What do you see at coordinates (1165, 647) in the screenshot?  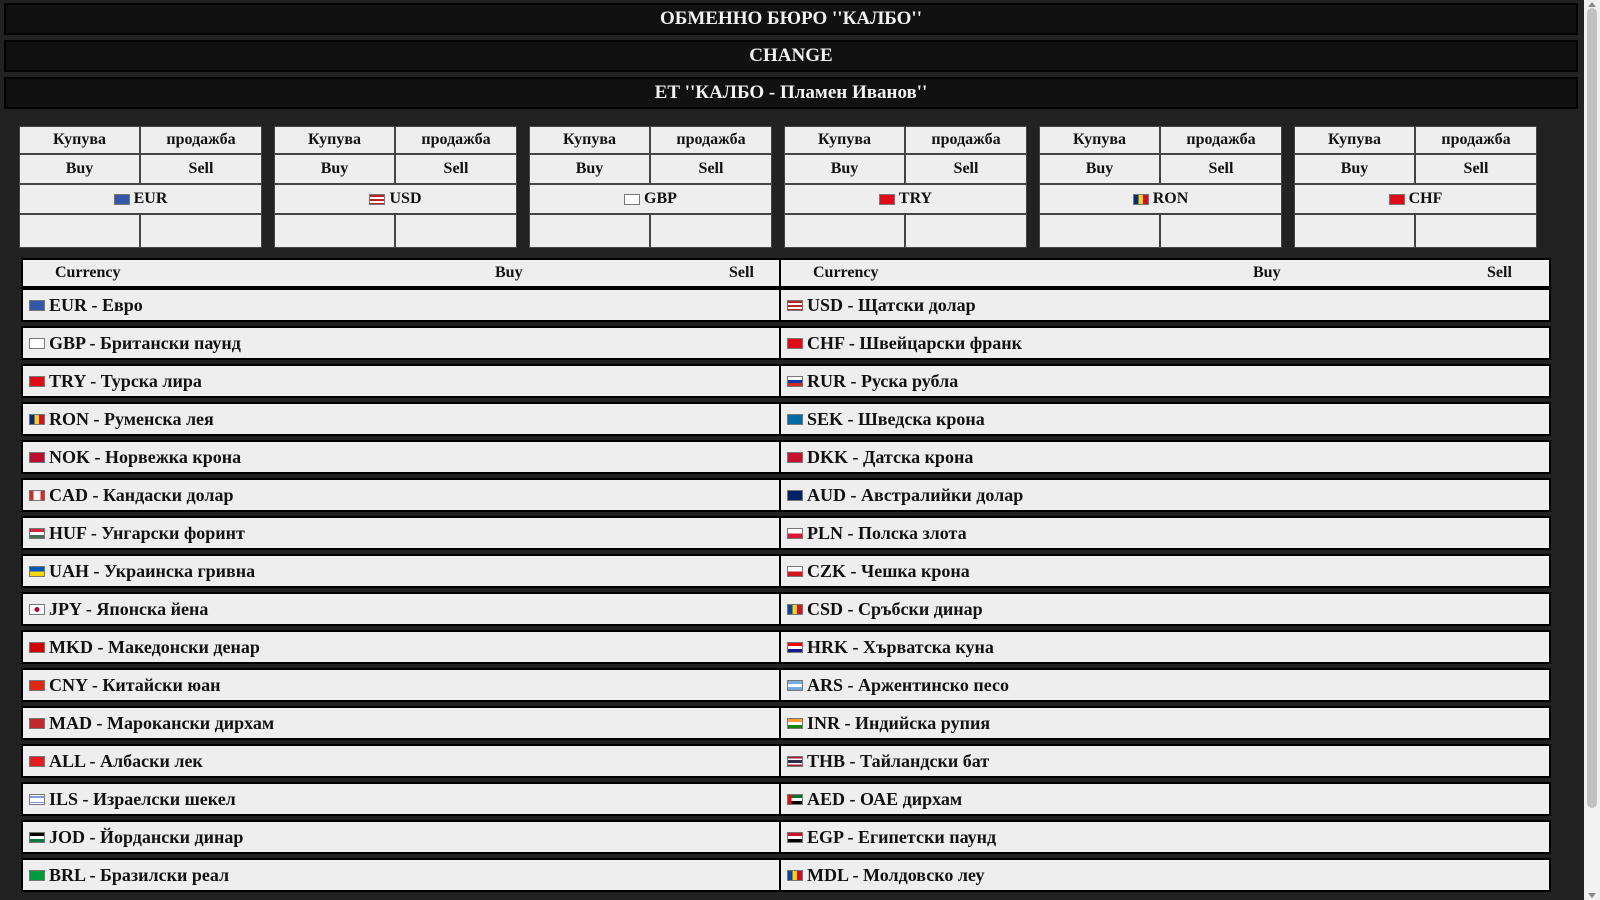 I see `table-row: HRK - Хърватска куна` at bounding box center [1165, 647].